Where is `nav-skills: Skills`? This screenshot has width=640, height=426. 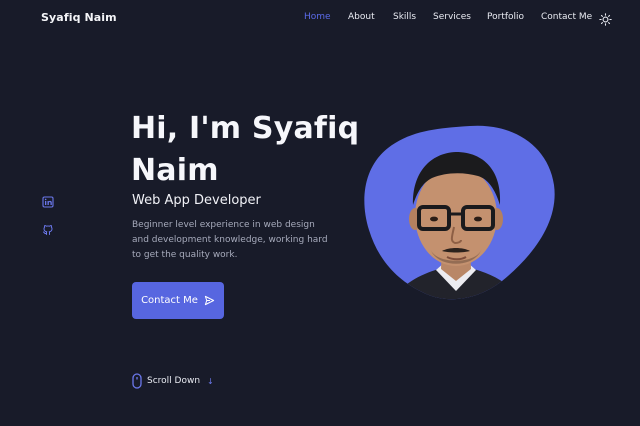
nav-skills: Skills is located at coordinates (404, 17).